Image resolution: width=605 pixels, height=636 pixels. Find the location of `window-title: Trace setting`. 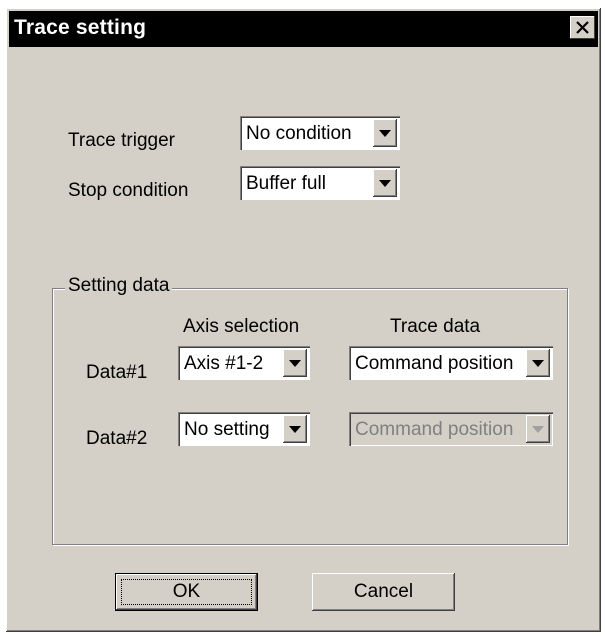

window-title: Trace setting is located at coordinates (80, 27).